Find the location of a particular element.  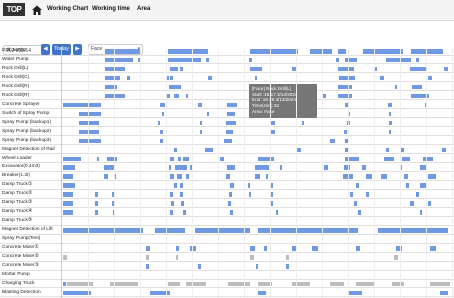

nav-working-chart: Working Chart is located at coordinates (67, 9).